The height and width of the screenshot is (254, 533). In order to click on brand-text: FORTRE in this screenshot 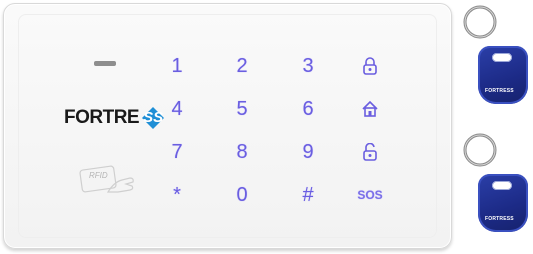, I will do `click(102, 117)`.